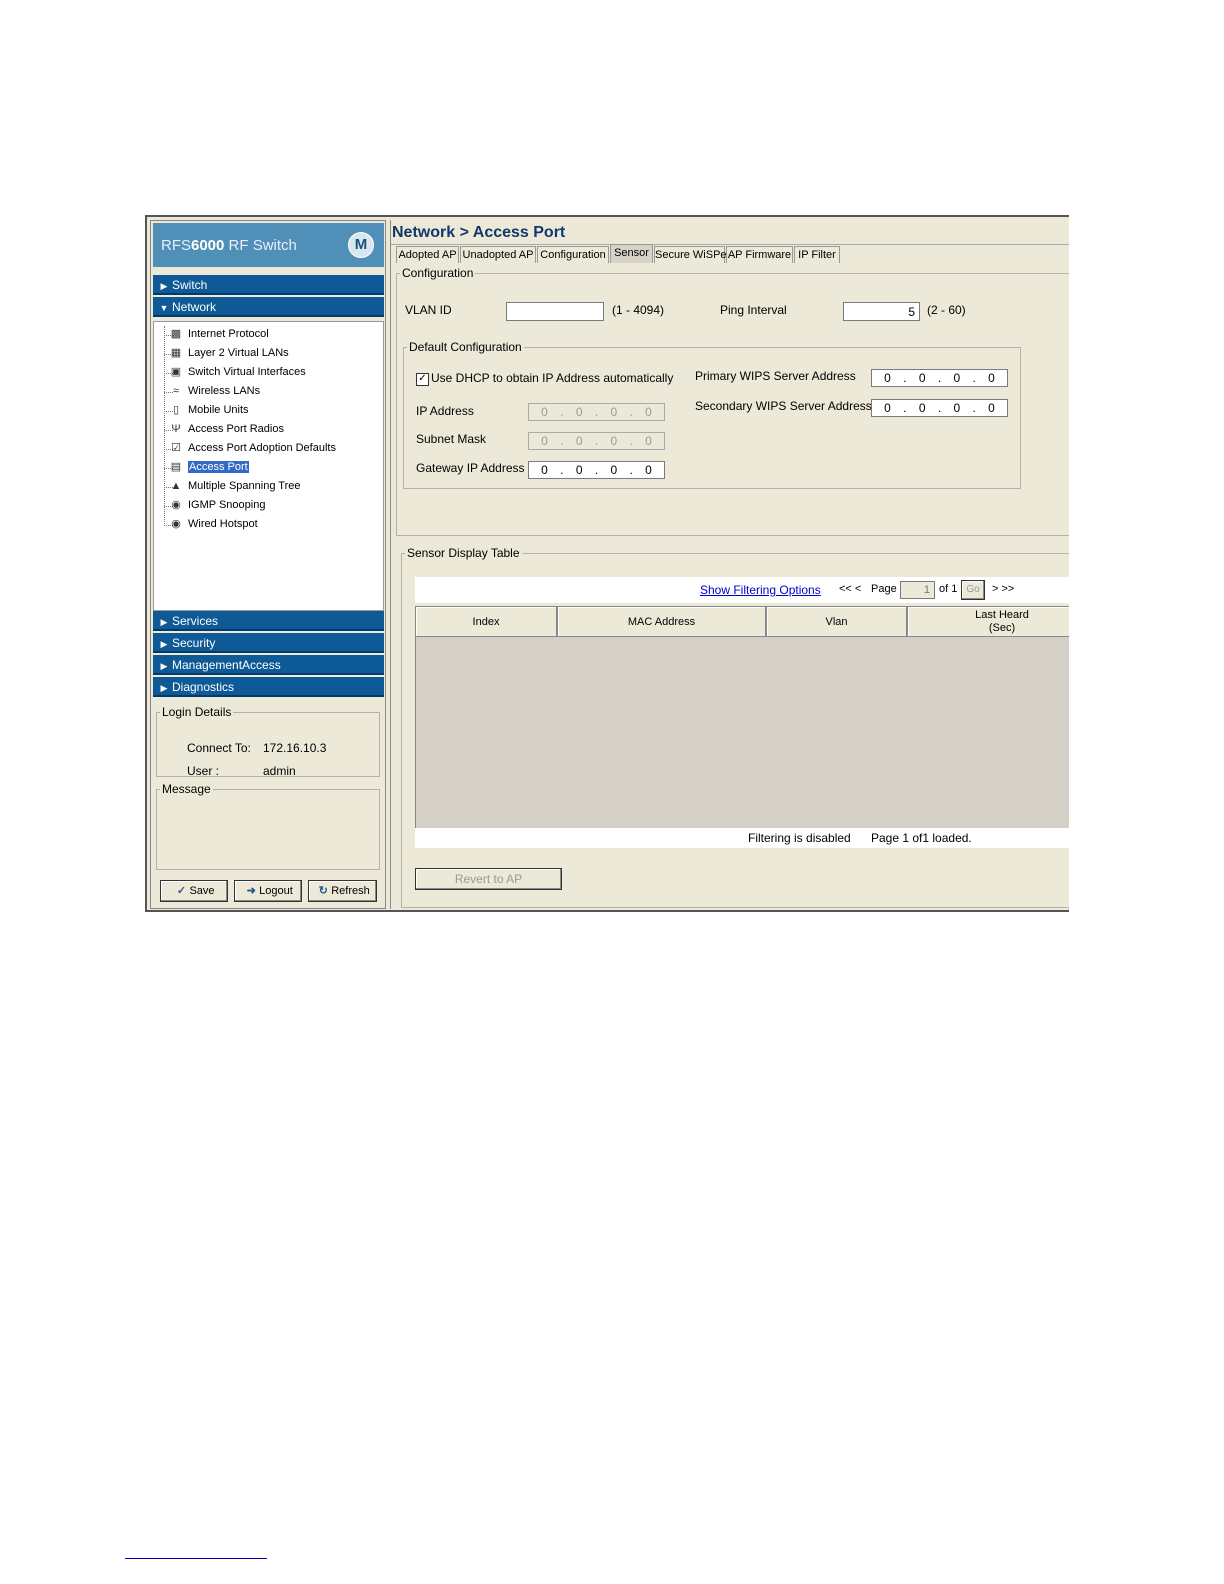 The width and height of the screenshot is (1224, 1584). I want to click on tree-item: ◉ Wired Hotspot, so click(214, 524).